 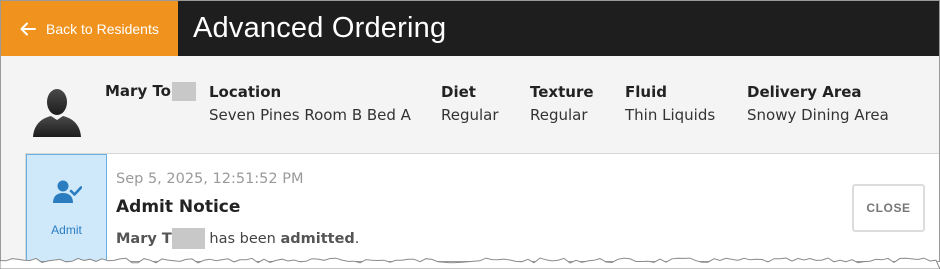 What do you see at coordinates (144, 238) in the screenshot?
I see `message-resident-name: Mary T` at bounding box center [144, 238].